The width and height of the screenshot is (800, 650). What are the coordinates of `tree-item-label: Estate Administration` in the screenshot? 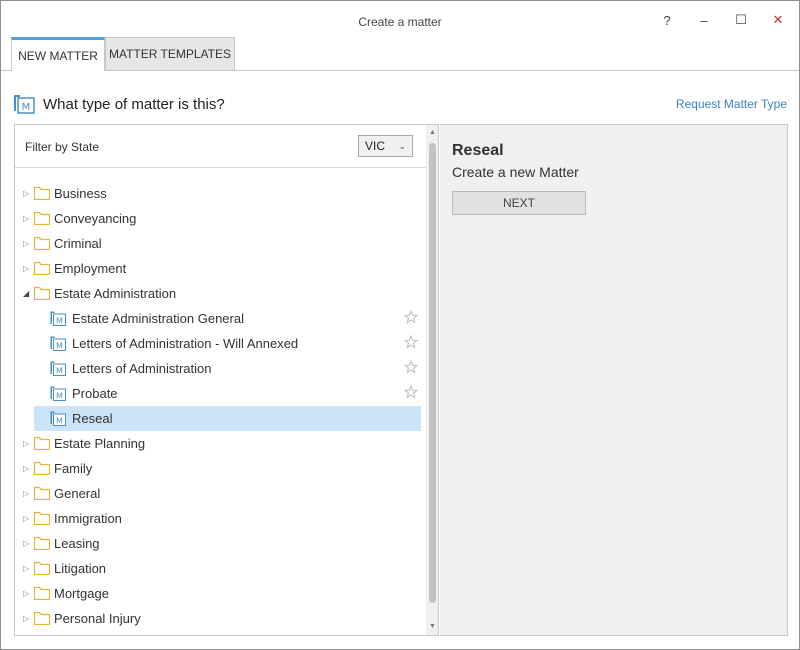 It's located at (115, 293).